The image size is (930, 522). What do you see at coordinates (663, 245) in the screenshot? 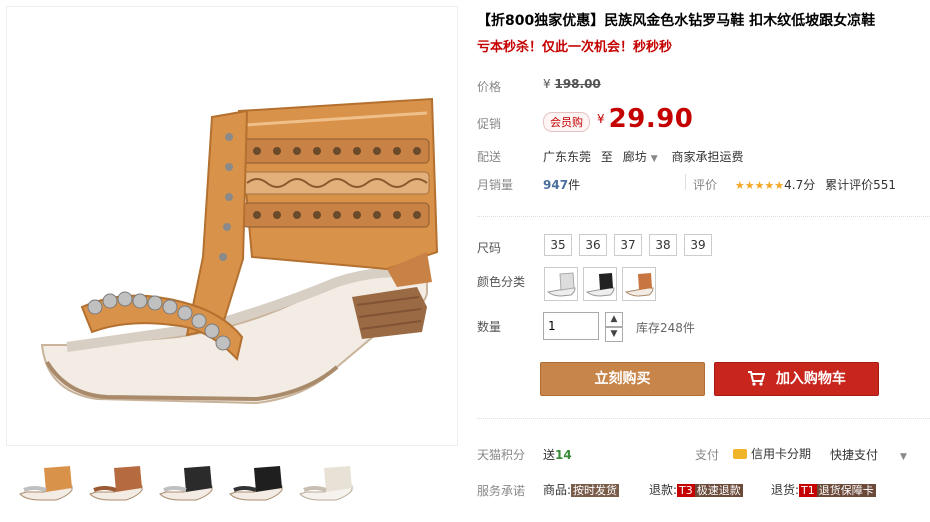
I see `size-option-38: 38` at bounding box center [663, 245].